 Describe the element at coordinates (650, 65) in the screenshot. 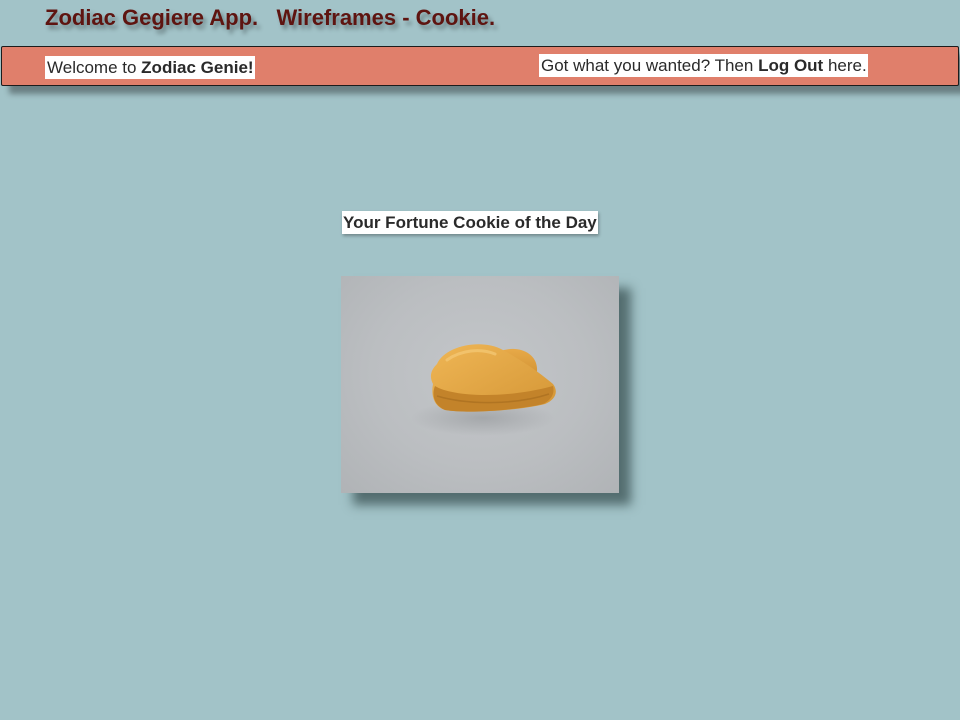

I see `logout-prefix: Got what you wanted? Then` at that location.